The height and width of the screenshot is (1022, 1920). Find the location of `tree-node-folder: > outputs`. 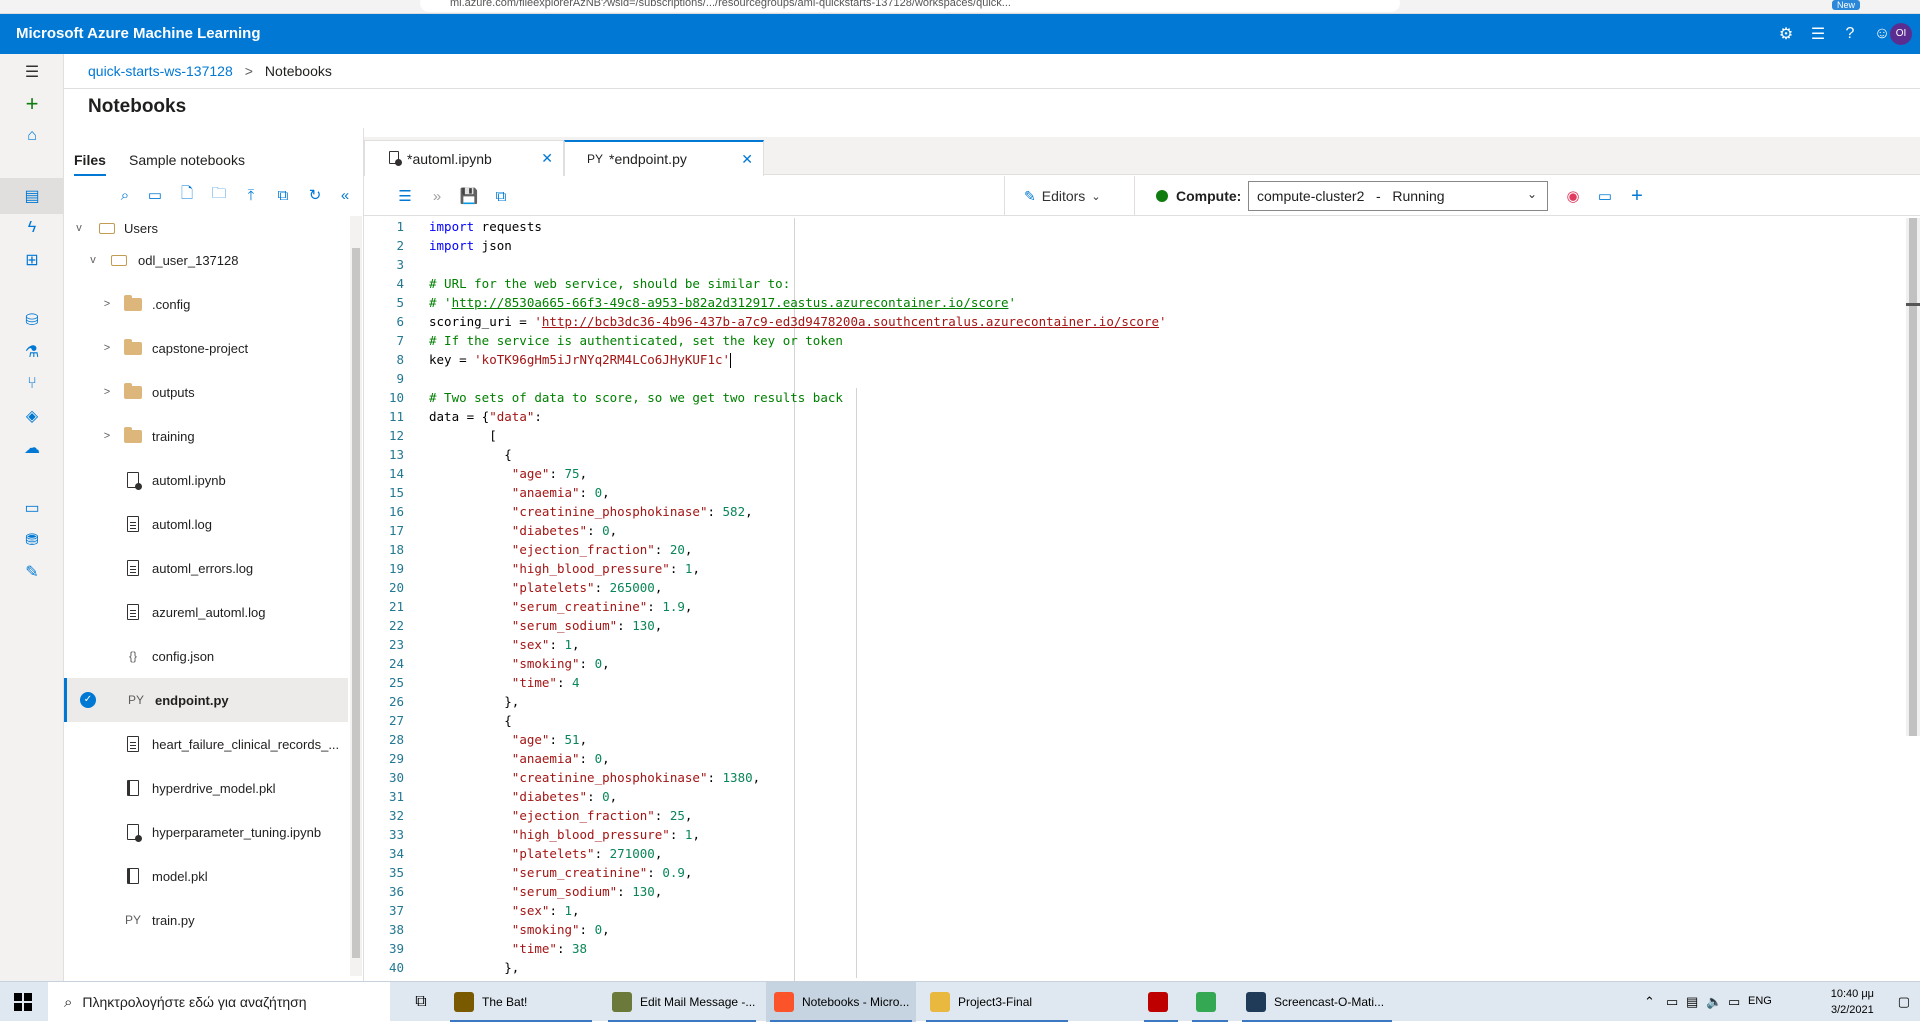

tree-node-folder: > outputs is located at coordinates (206, 392).